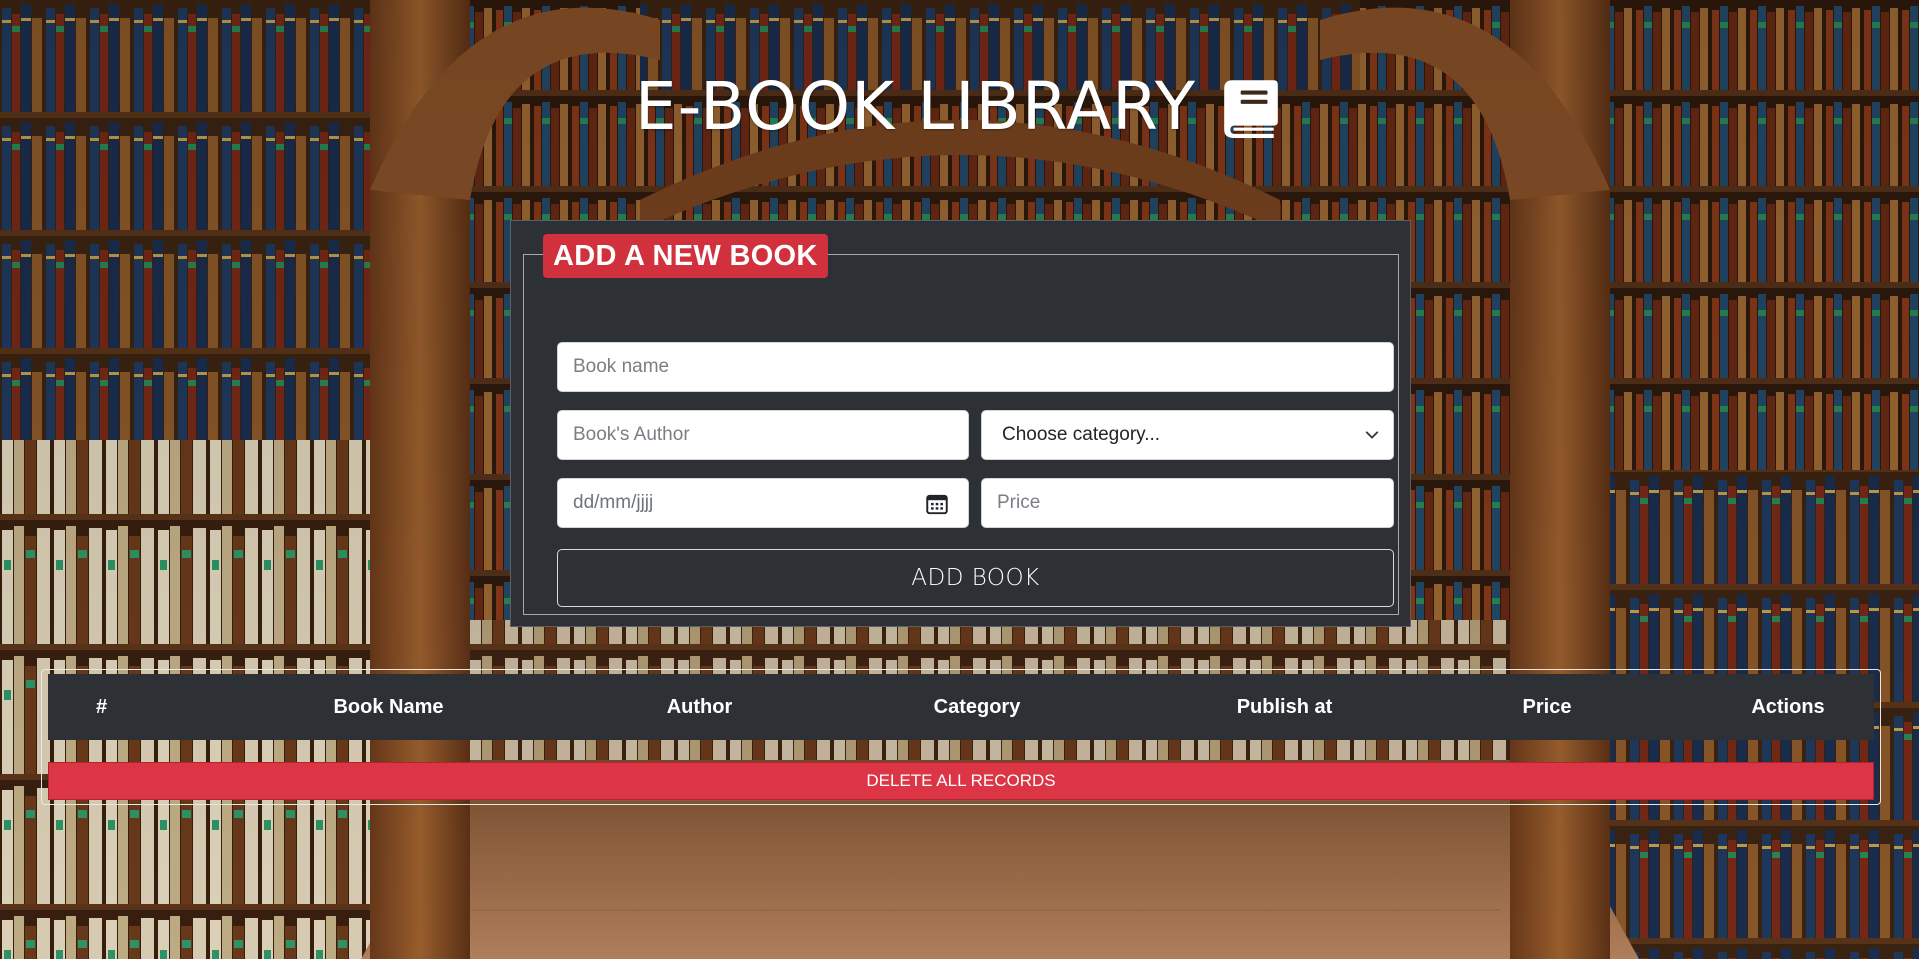 This screenshot has width=1919, height=961. What do you see at coordinates (763, 503) in the screenshot?
I see `publish-date-input: dd/mm/jjjj` at bounding box center [763, 503].